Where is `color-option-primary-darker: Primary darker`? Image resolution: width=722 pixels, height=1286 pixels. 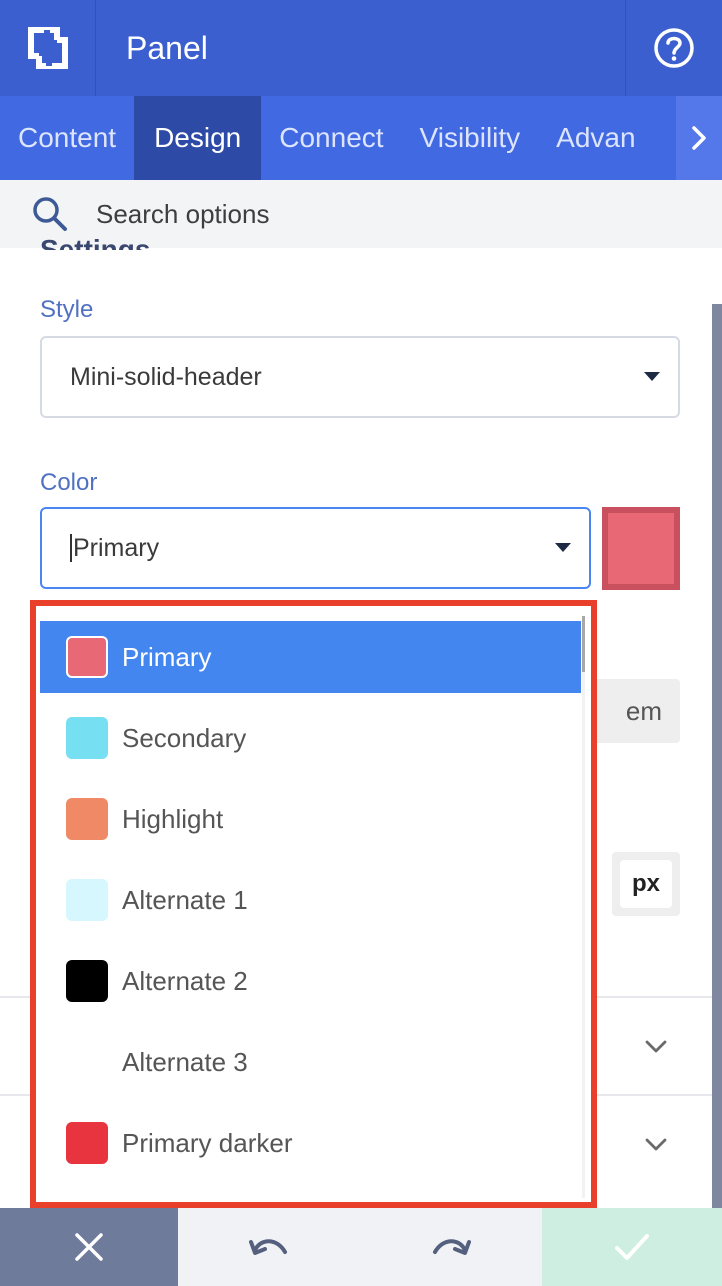
color-option-primary-darker: Primary darker is located at coordinates (310, 1143).